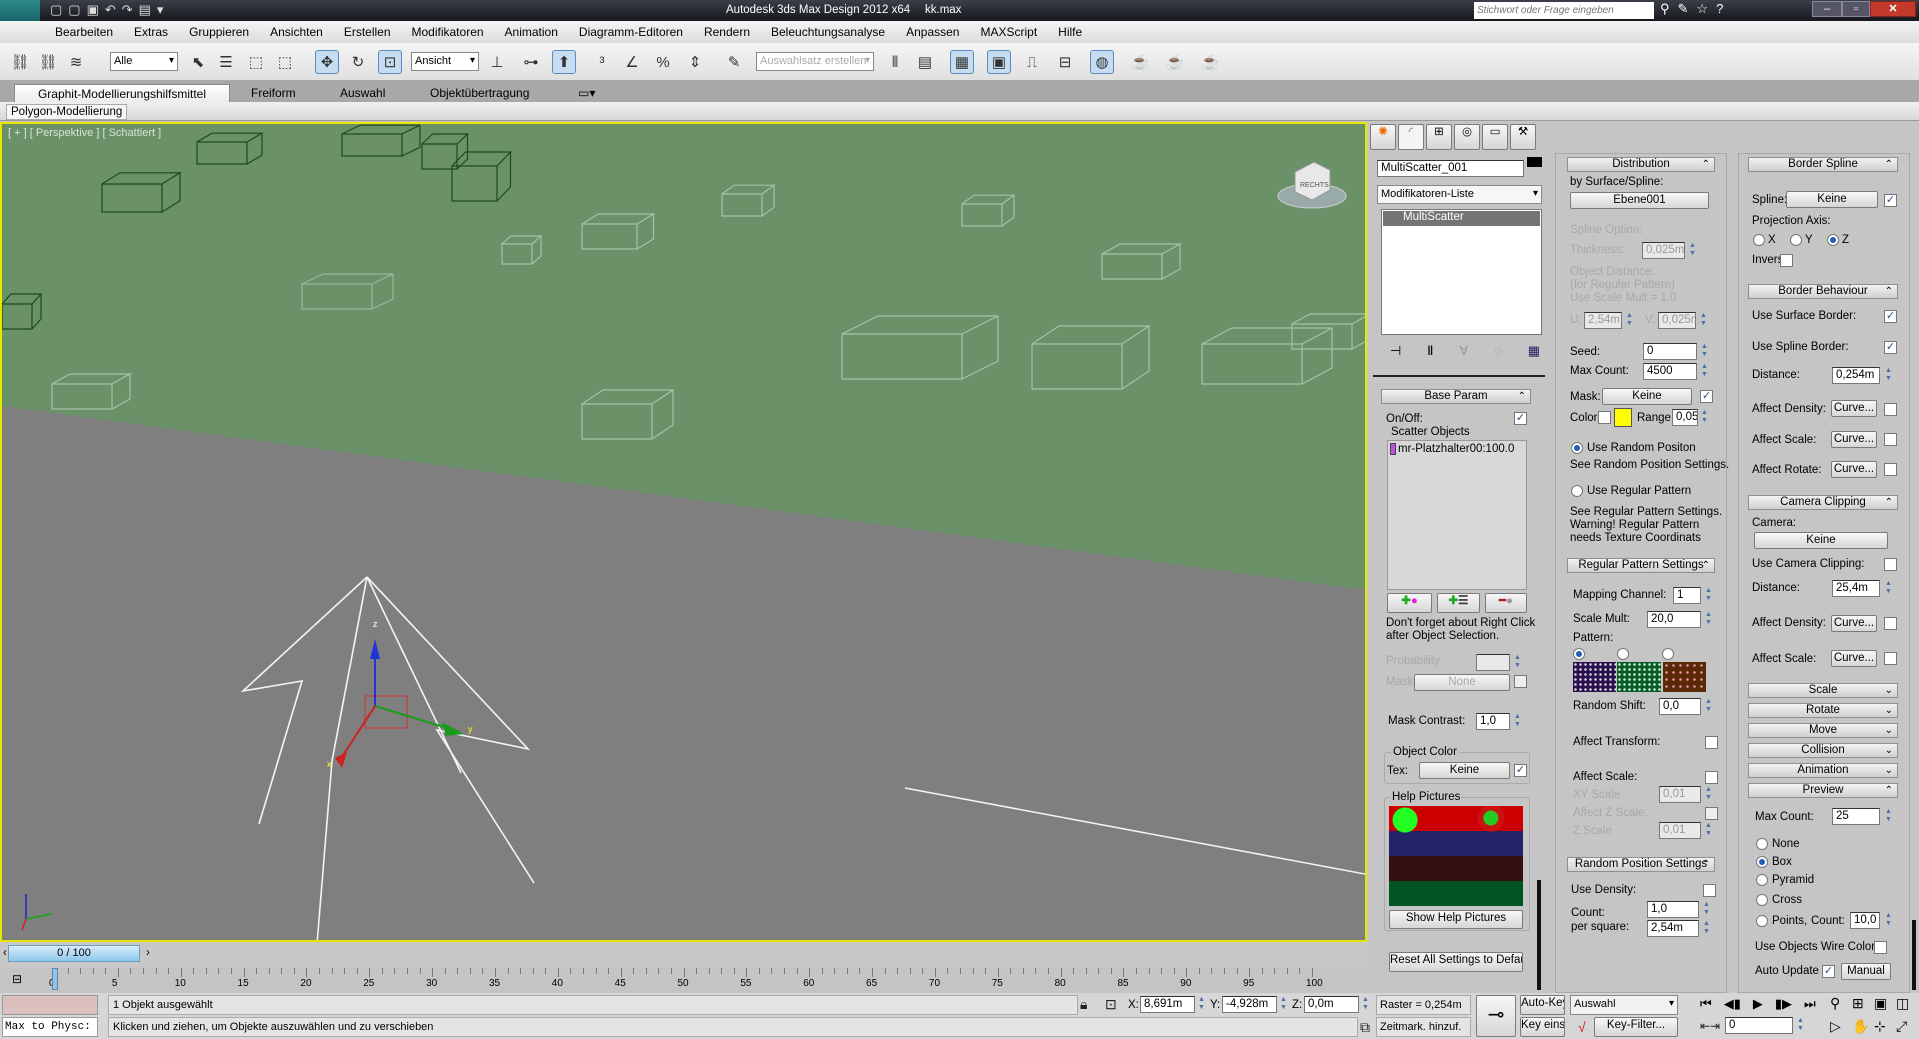 Image resolution: width=1919 pixels, height=1039 pixels. What do you see at coordinates (1706, 396) in the screenshot?
I see `mask-checkbox` at bounding box center [1706, 396].